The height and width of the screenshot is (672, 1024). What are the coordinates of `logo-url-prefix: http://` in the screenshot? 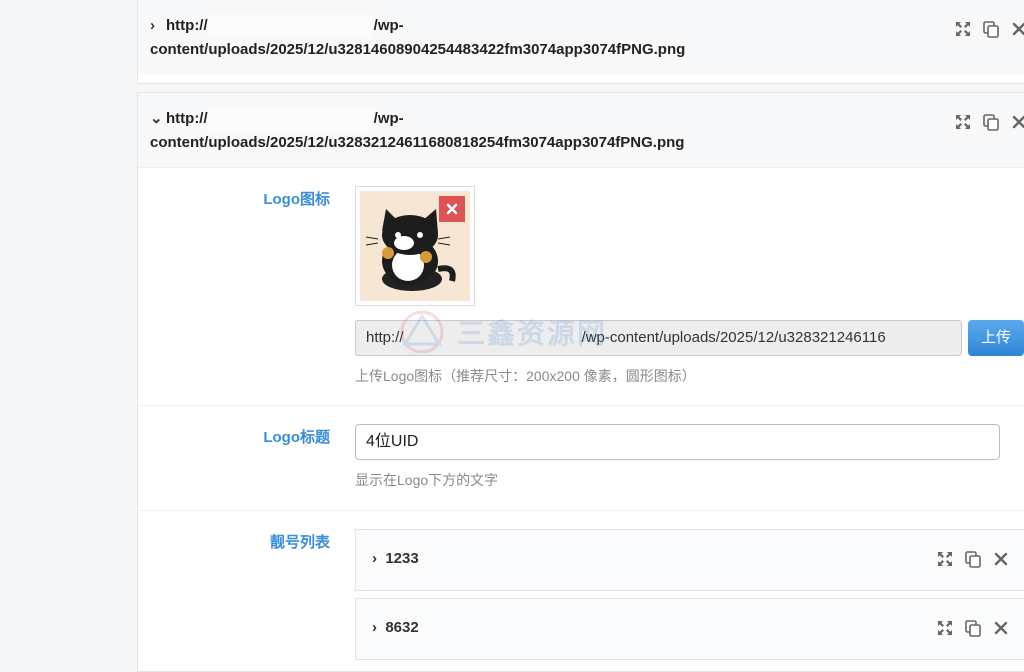 It's located at (385, 337).